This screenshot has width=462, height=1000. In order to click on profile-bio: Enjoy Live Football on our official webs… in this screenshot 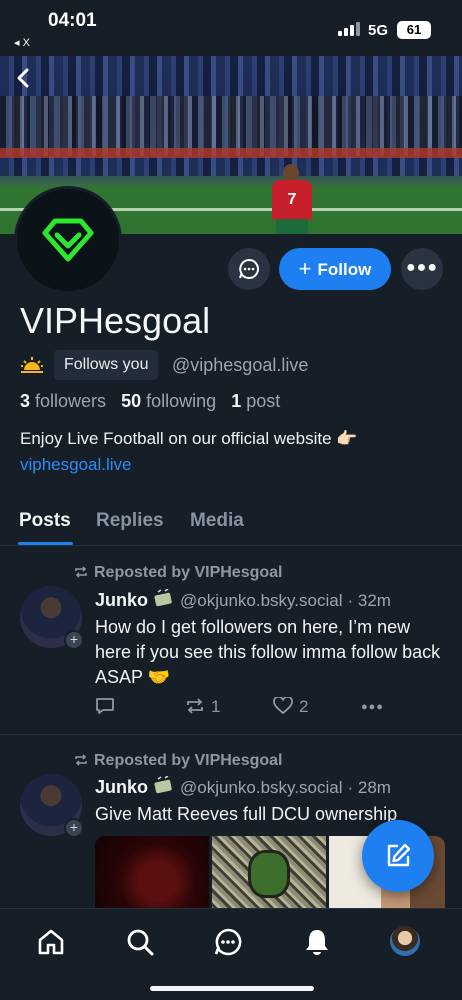, I will do `click(189, 438)`.